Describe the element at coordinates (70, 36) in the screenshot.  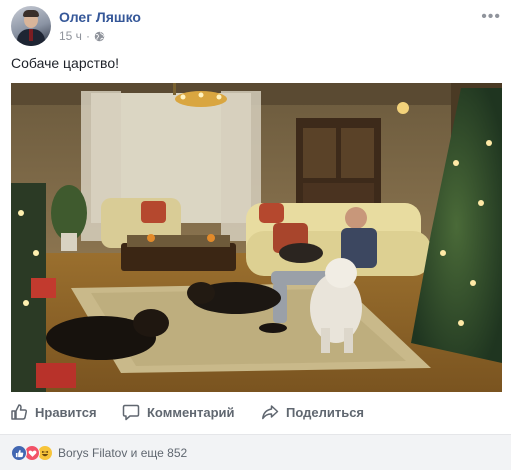
I see `post-timestamp: 15 ч` at that location.